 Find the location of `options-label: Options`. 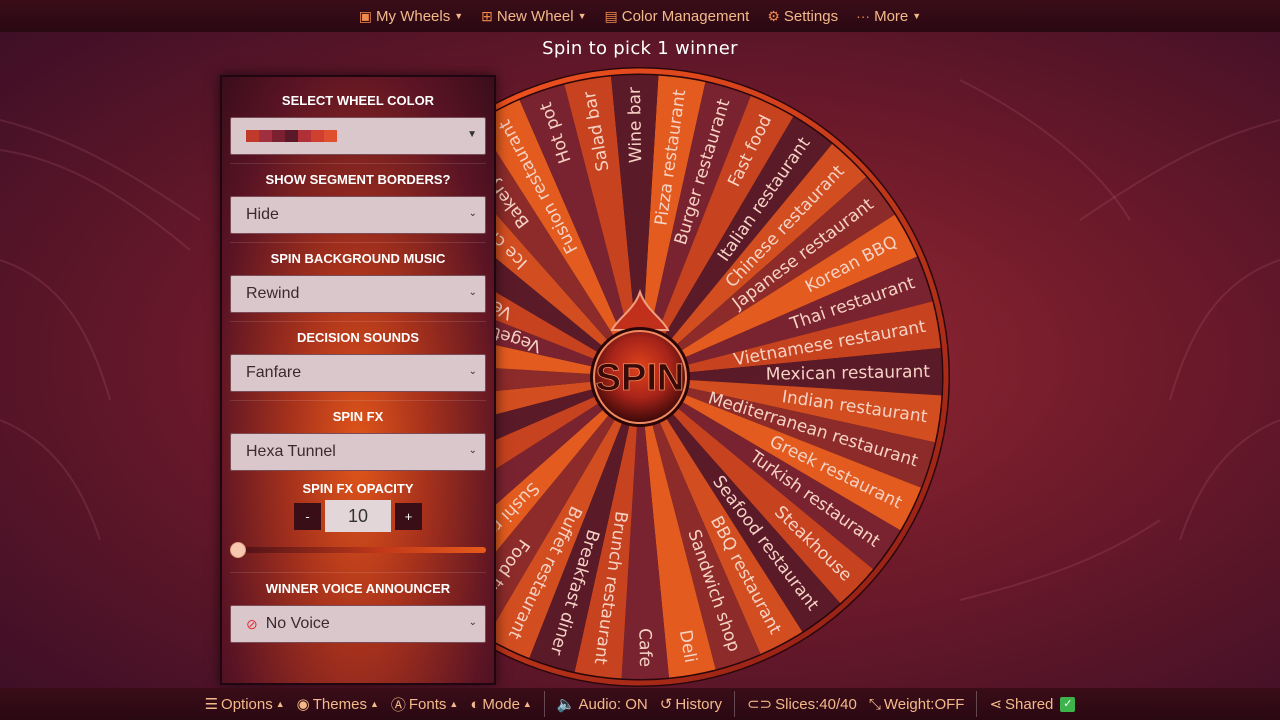

options-label: Options is located at coordinates (247, 704).